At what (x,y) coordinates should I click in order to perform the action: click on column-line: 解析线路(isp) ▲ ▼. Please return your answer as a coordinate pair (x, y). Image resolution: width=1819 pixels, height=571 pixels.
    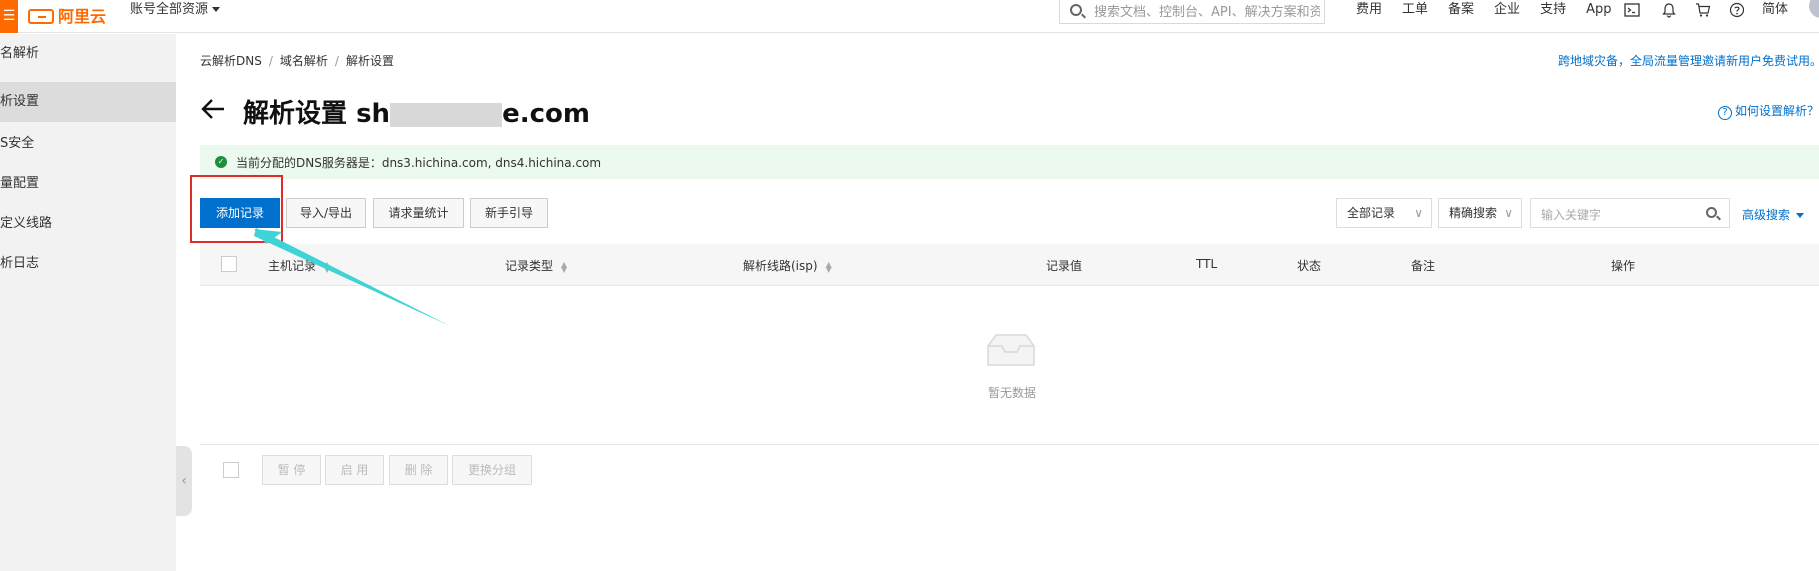
    Looking at the image, I should click on (787, 265).